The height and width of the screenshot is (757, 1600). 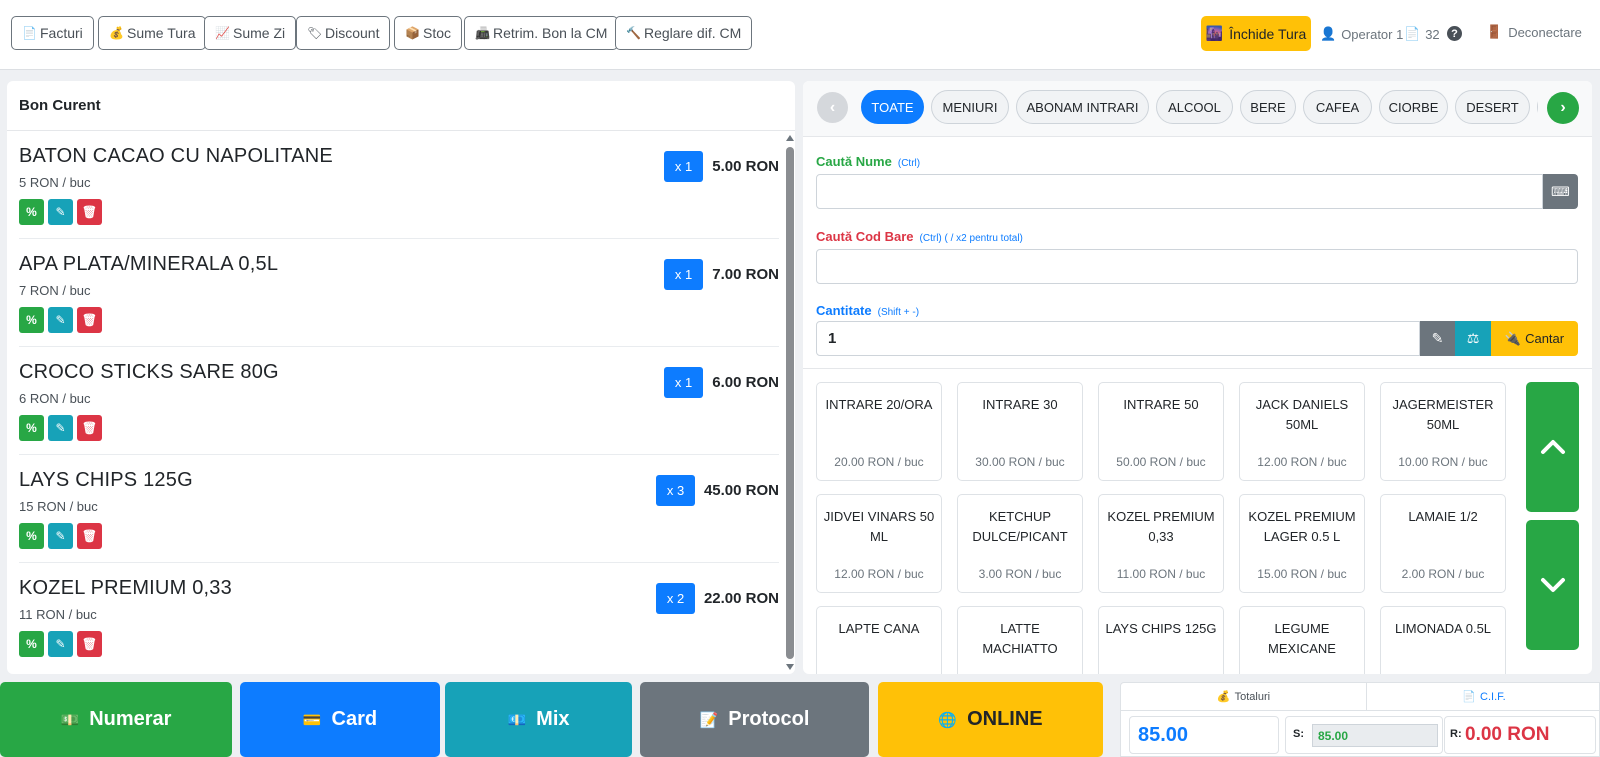 I want to click on category-tab-bere: BERE, so click(x=1268, y=107).